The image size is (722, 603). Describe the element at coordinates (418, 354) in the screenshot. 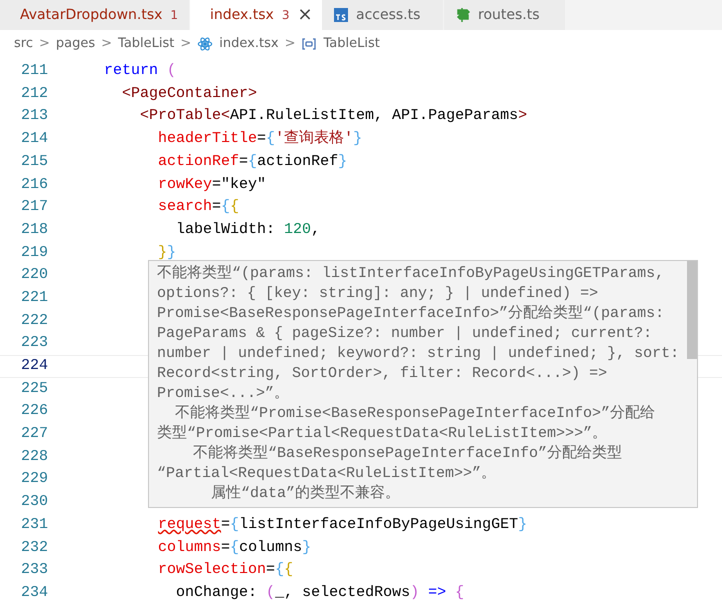

I see `error-message: number | undefined; keyword?: string | undefined; }, sort:` at that location.